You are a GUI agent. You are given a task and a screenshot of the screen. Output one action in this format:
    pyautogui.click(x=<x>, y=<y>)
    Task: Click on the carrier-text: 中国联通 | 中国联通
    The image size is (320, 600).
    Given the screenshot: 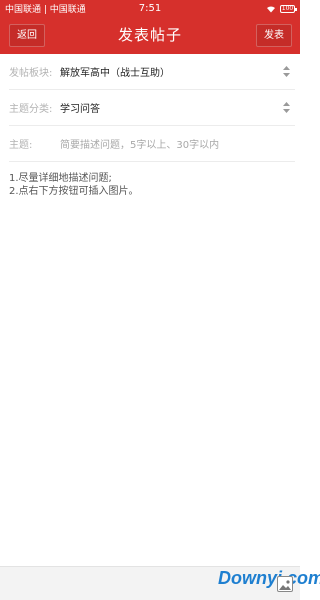 What is the action you would take?
    pyautogui.click(x=45, y=10)
    